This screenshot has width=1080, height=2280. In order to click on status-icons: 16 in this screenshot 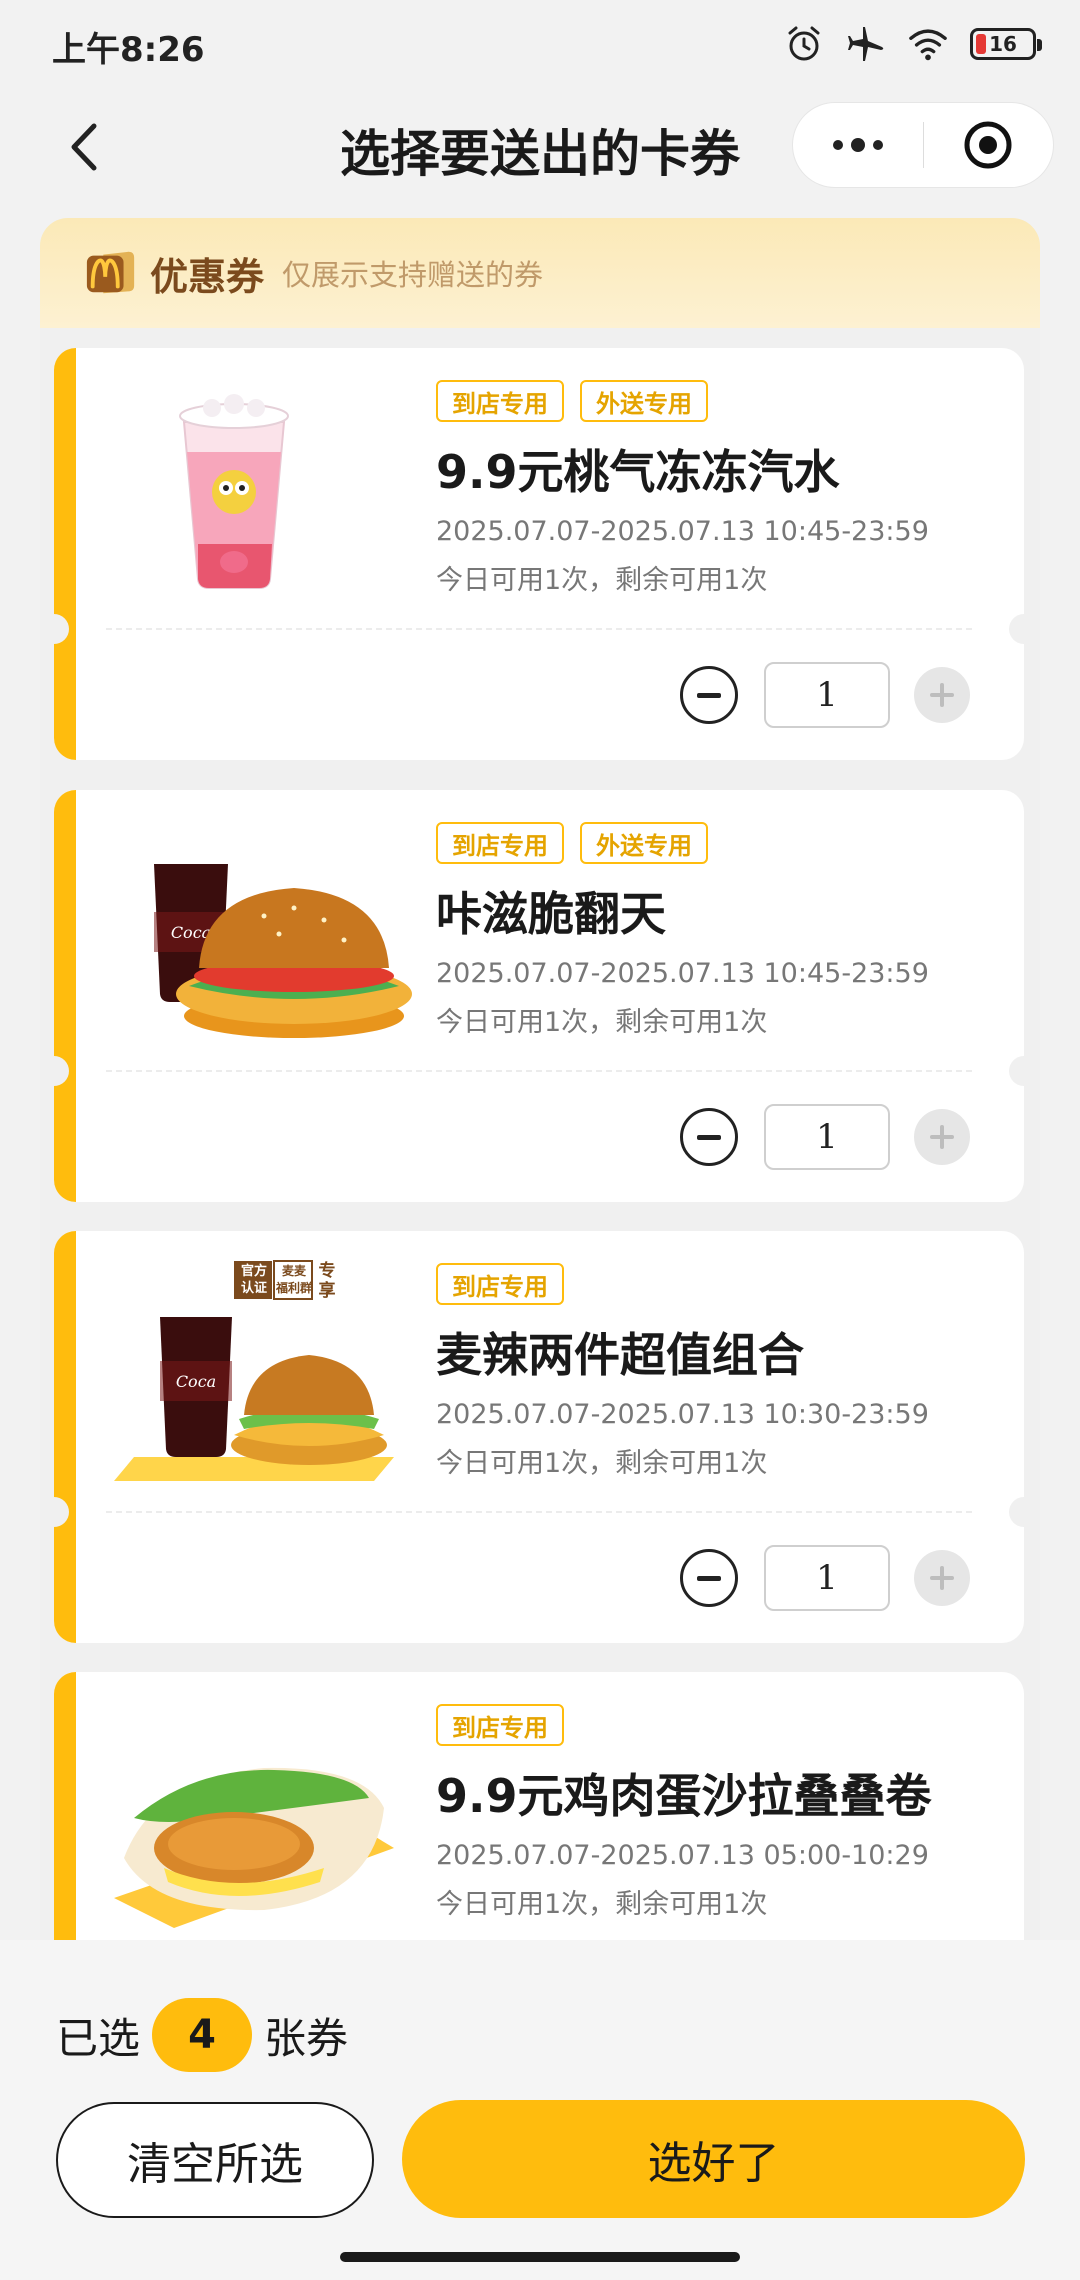, I will do `click(913, 44)`.